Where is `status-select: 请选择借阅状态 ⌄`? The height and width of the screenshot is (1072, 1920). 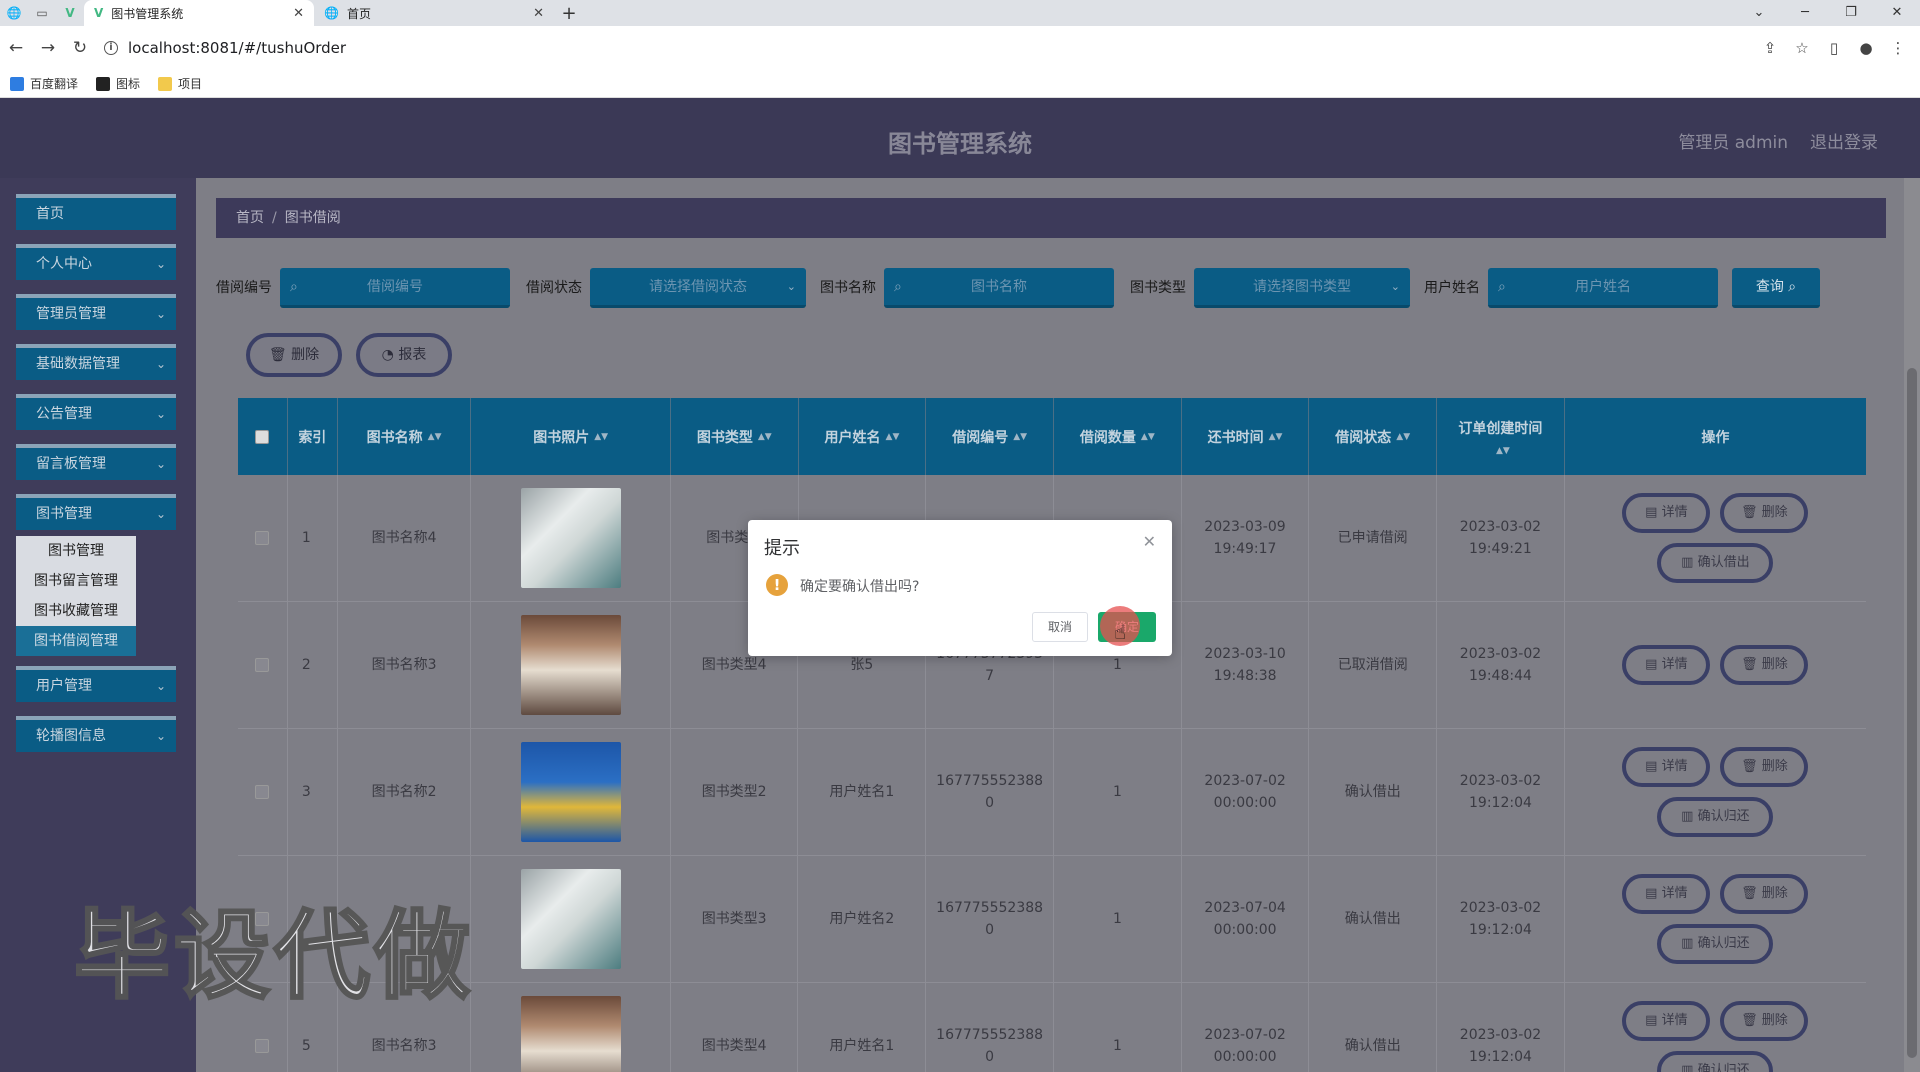
status-select: 请选择借阅状态 ⌄ is located at coordinates (698, 288).